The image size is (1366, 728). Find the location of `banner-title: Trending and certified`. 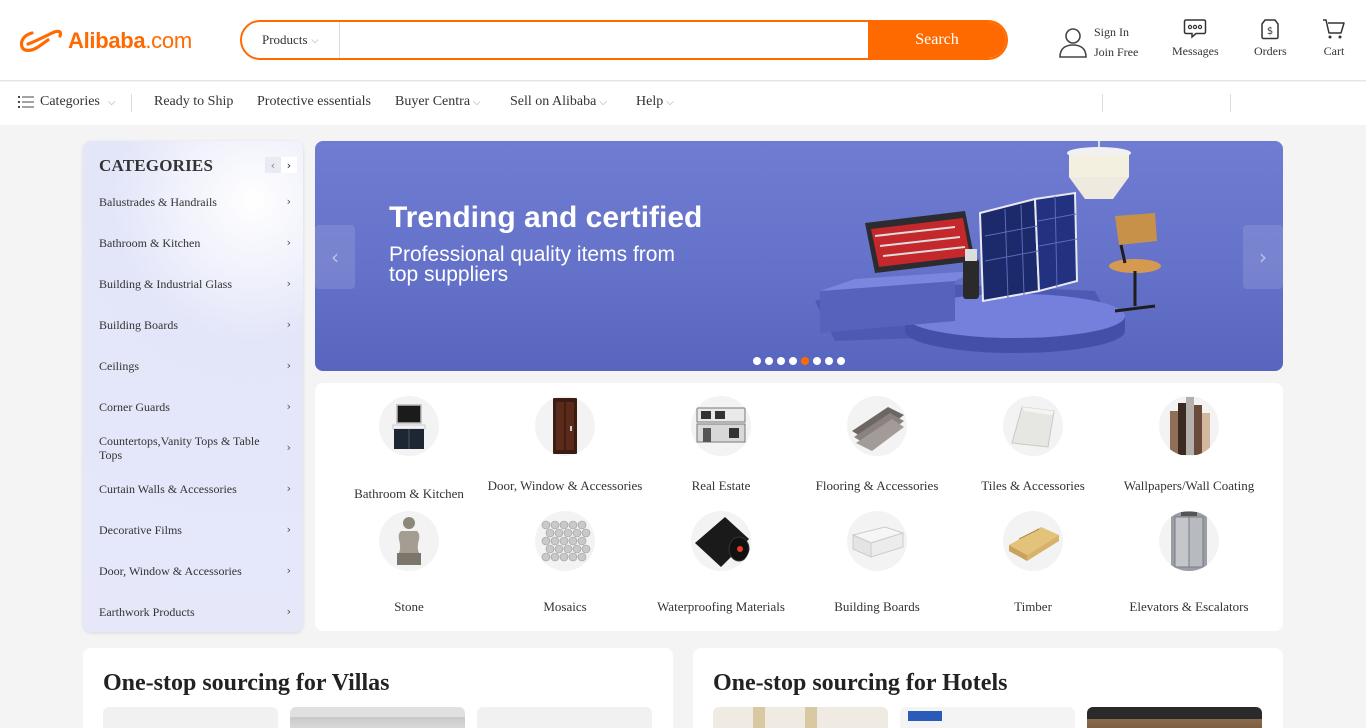

banner-title: Trending and certified is located at coordinates (546, 217).